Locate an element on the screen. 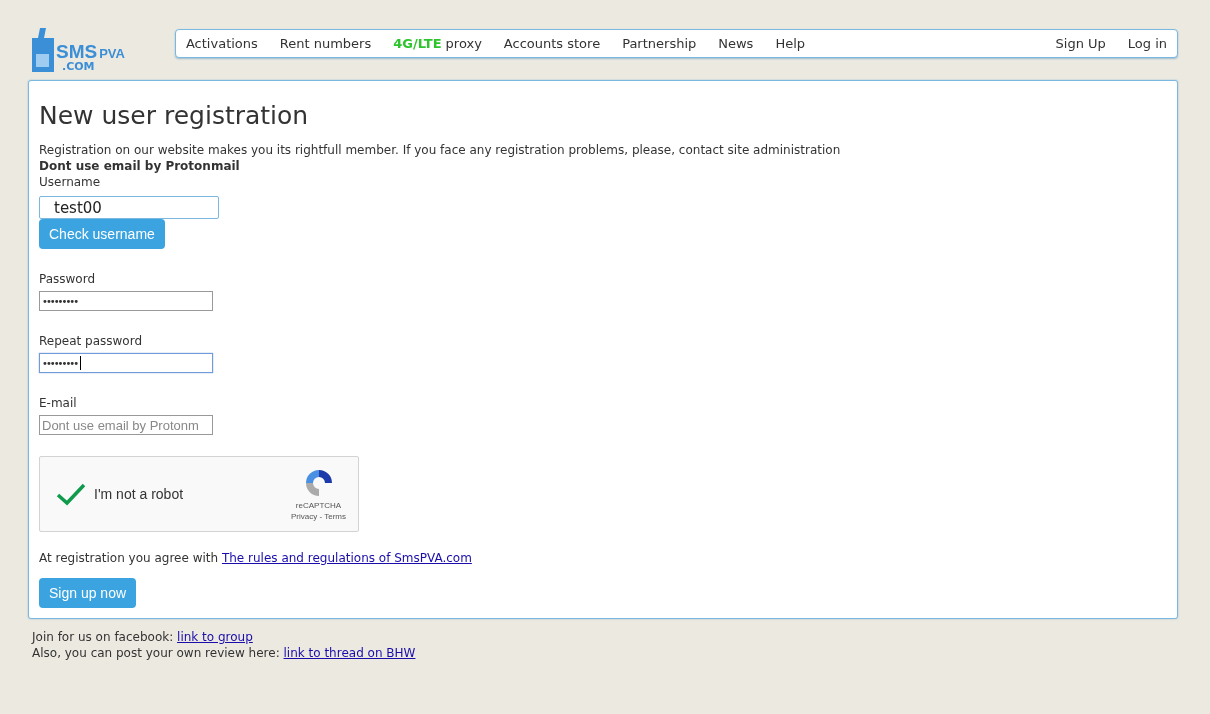 This screenshot has height=714, width=1210. intro-text: Registration on our website makes you its rightfull member. If you face any registration problems, please, contact site administration is located at coordinates (440, 150).